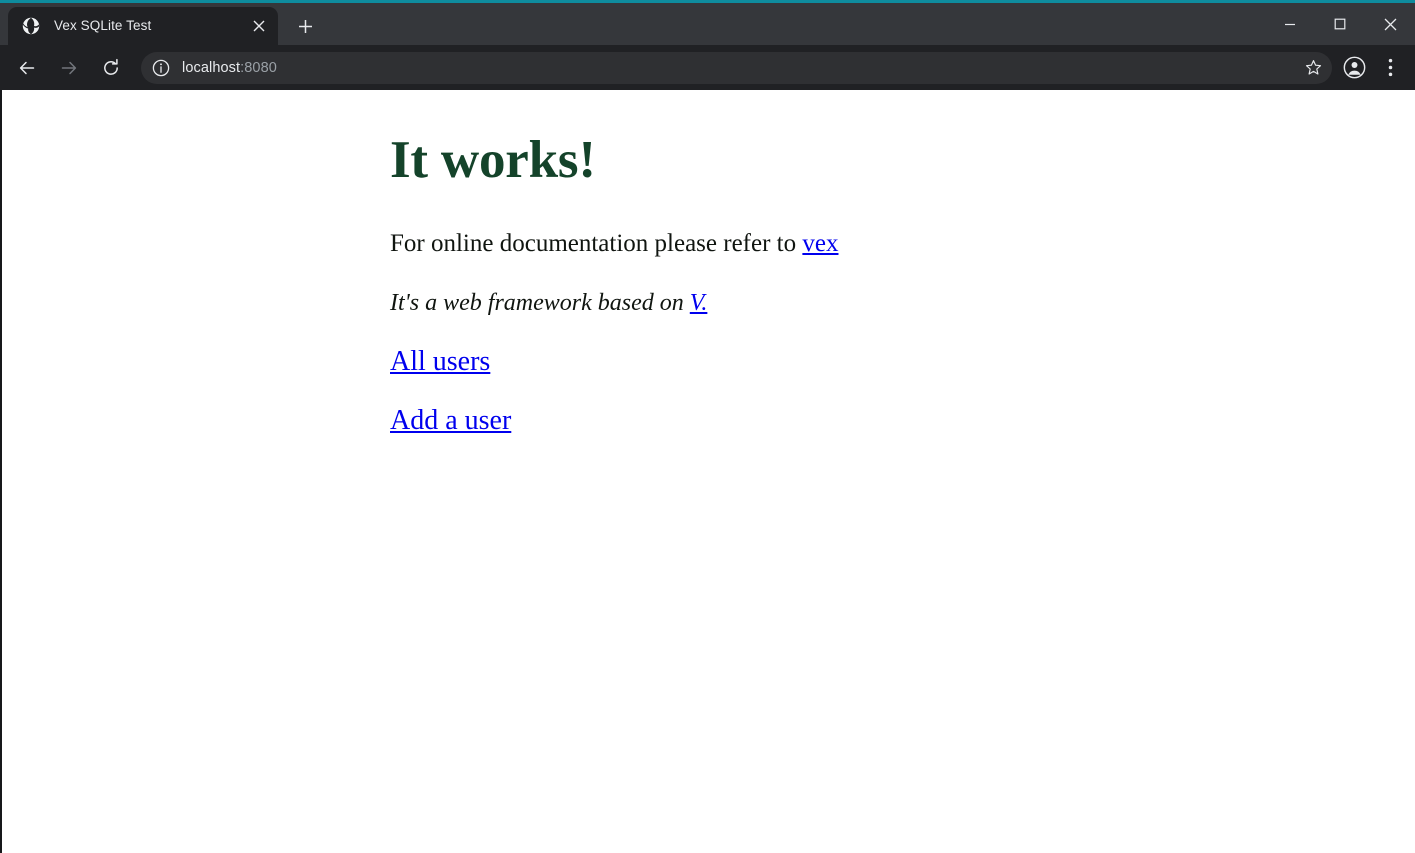 Image resolution: width=1415 pixels, height=853 pixels. I want to click on window-accent-bar, so click(707, 1).